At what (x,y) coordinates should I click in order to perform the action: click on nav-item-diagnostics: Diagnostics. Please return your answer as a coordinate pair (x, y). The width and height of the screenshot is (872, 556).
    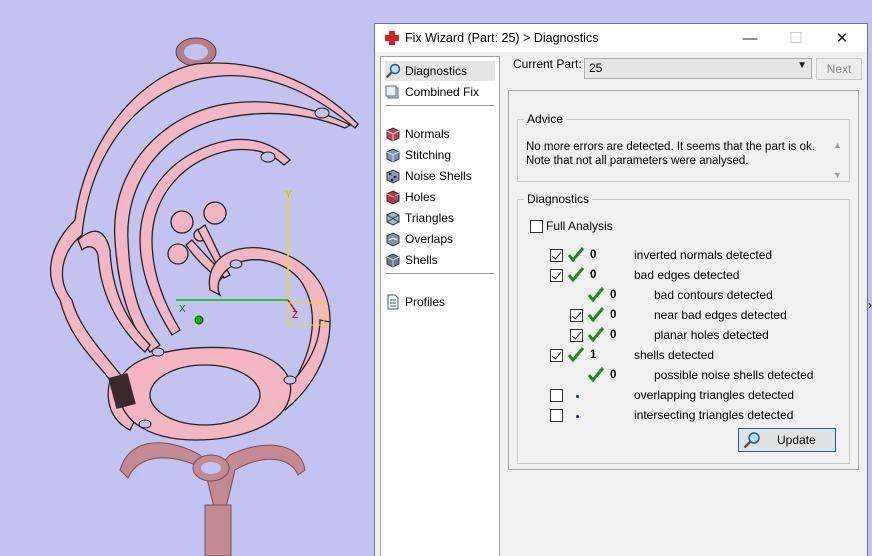
    Looking at the image, I should click on (440, 71).